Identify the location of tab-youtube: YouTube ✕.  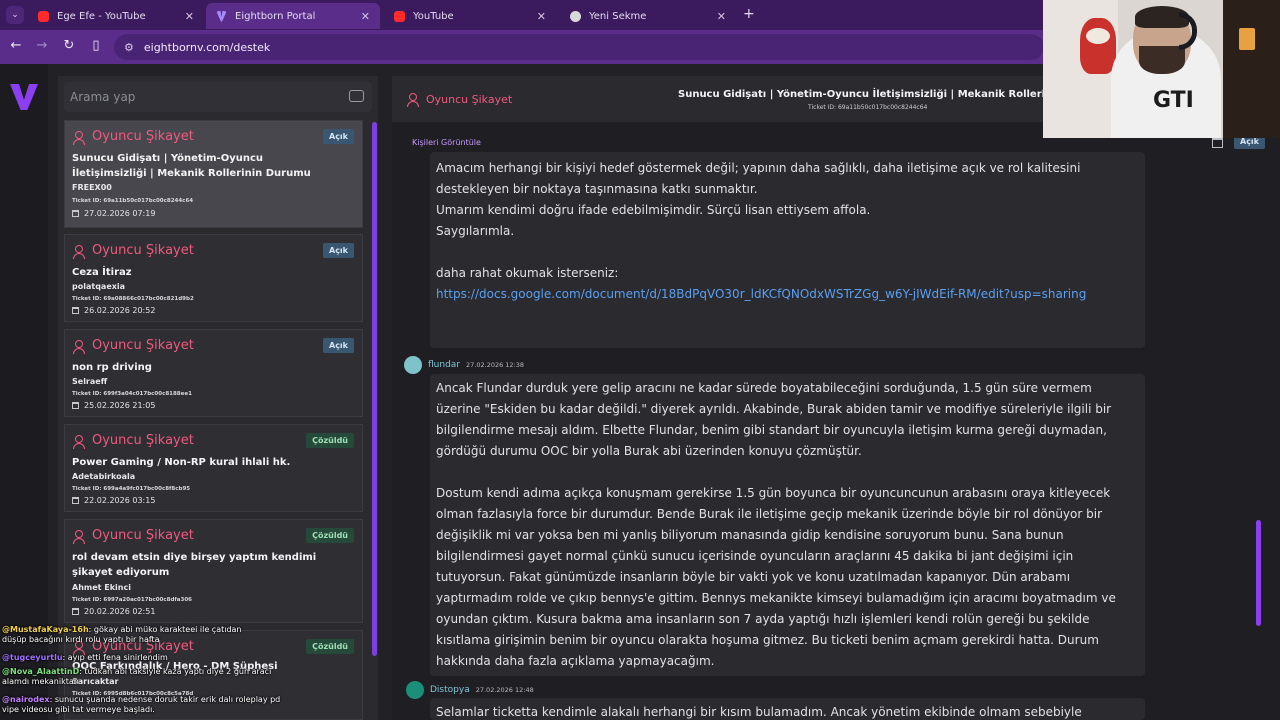
(470, 16).